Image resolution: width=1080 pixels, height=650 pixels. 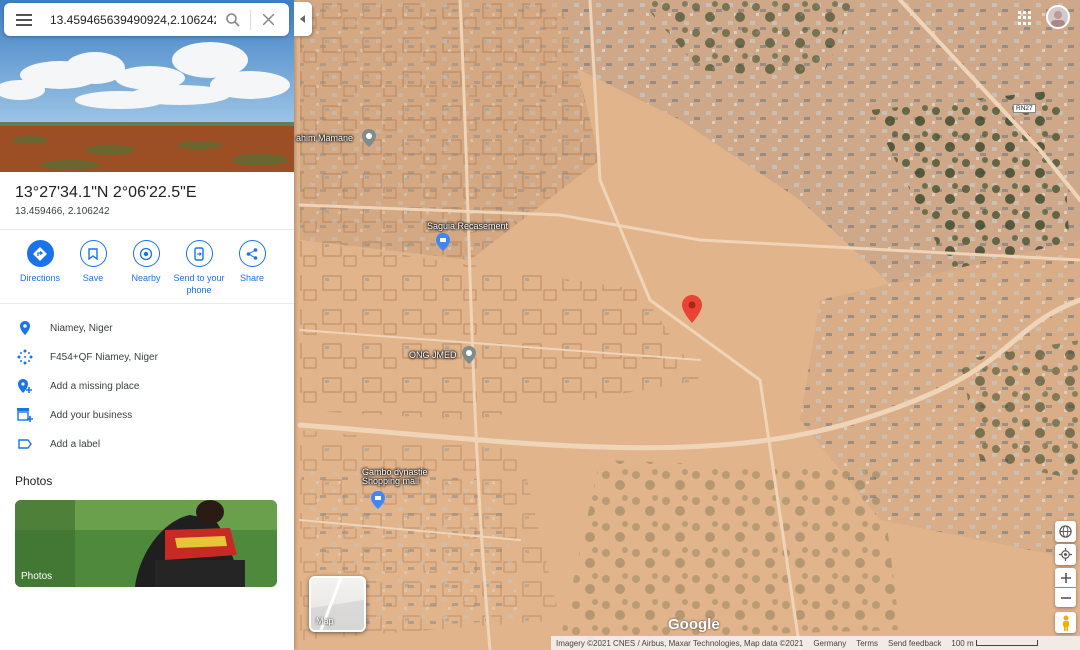 What do you see at coordinates (25, 444) in the screenshot?
I see `label-icon` at bounding box center [25, 444].